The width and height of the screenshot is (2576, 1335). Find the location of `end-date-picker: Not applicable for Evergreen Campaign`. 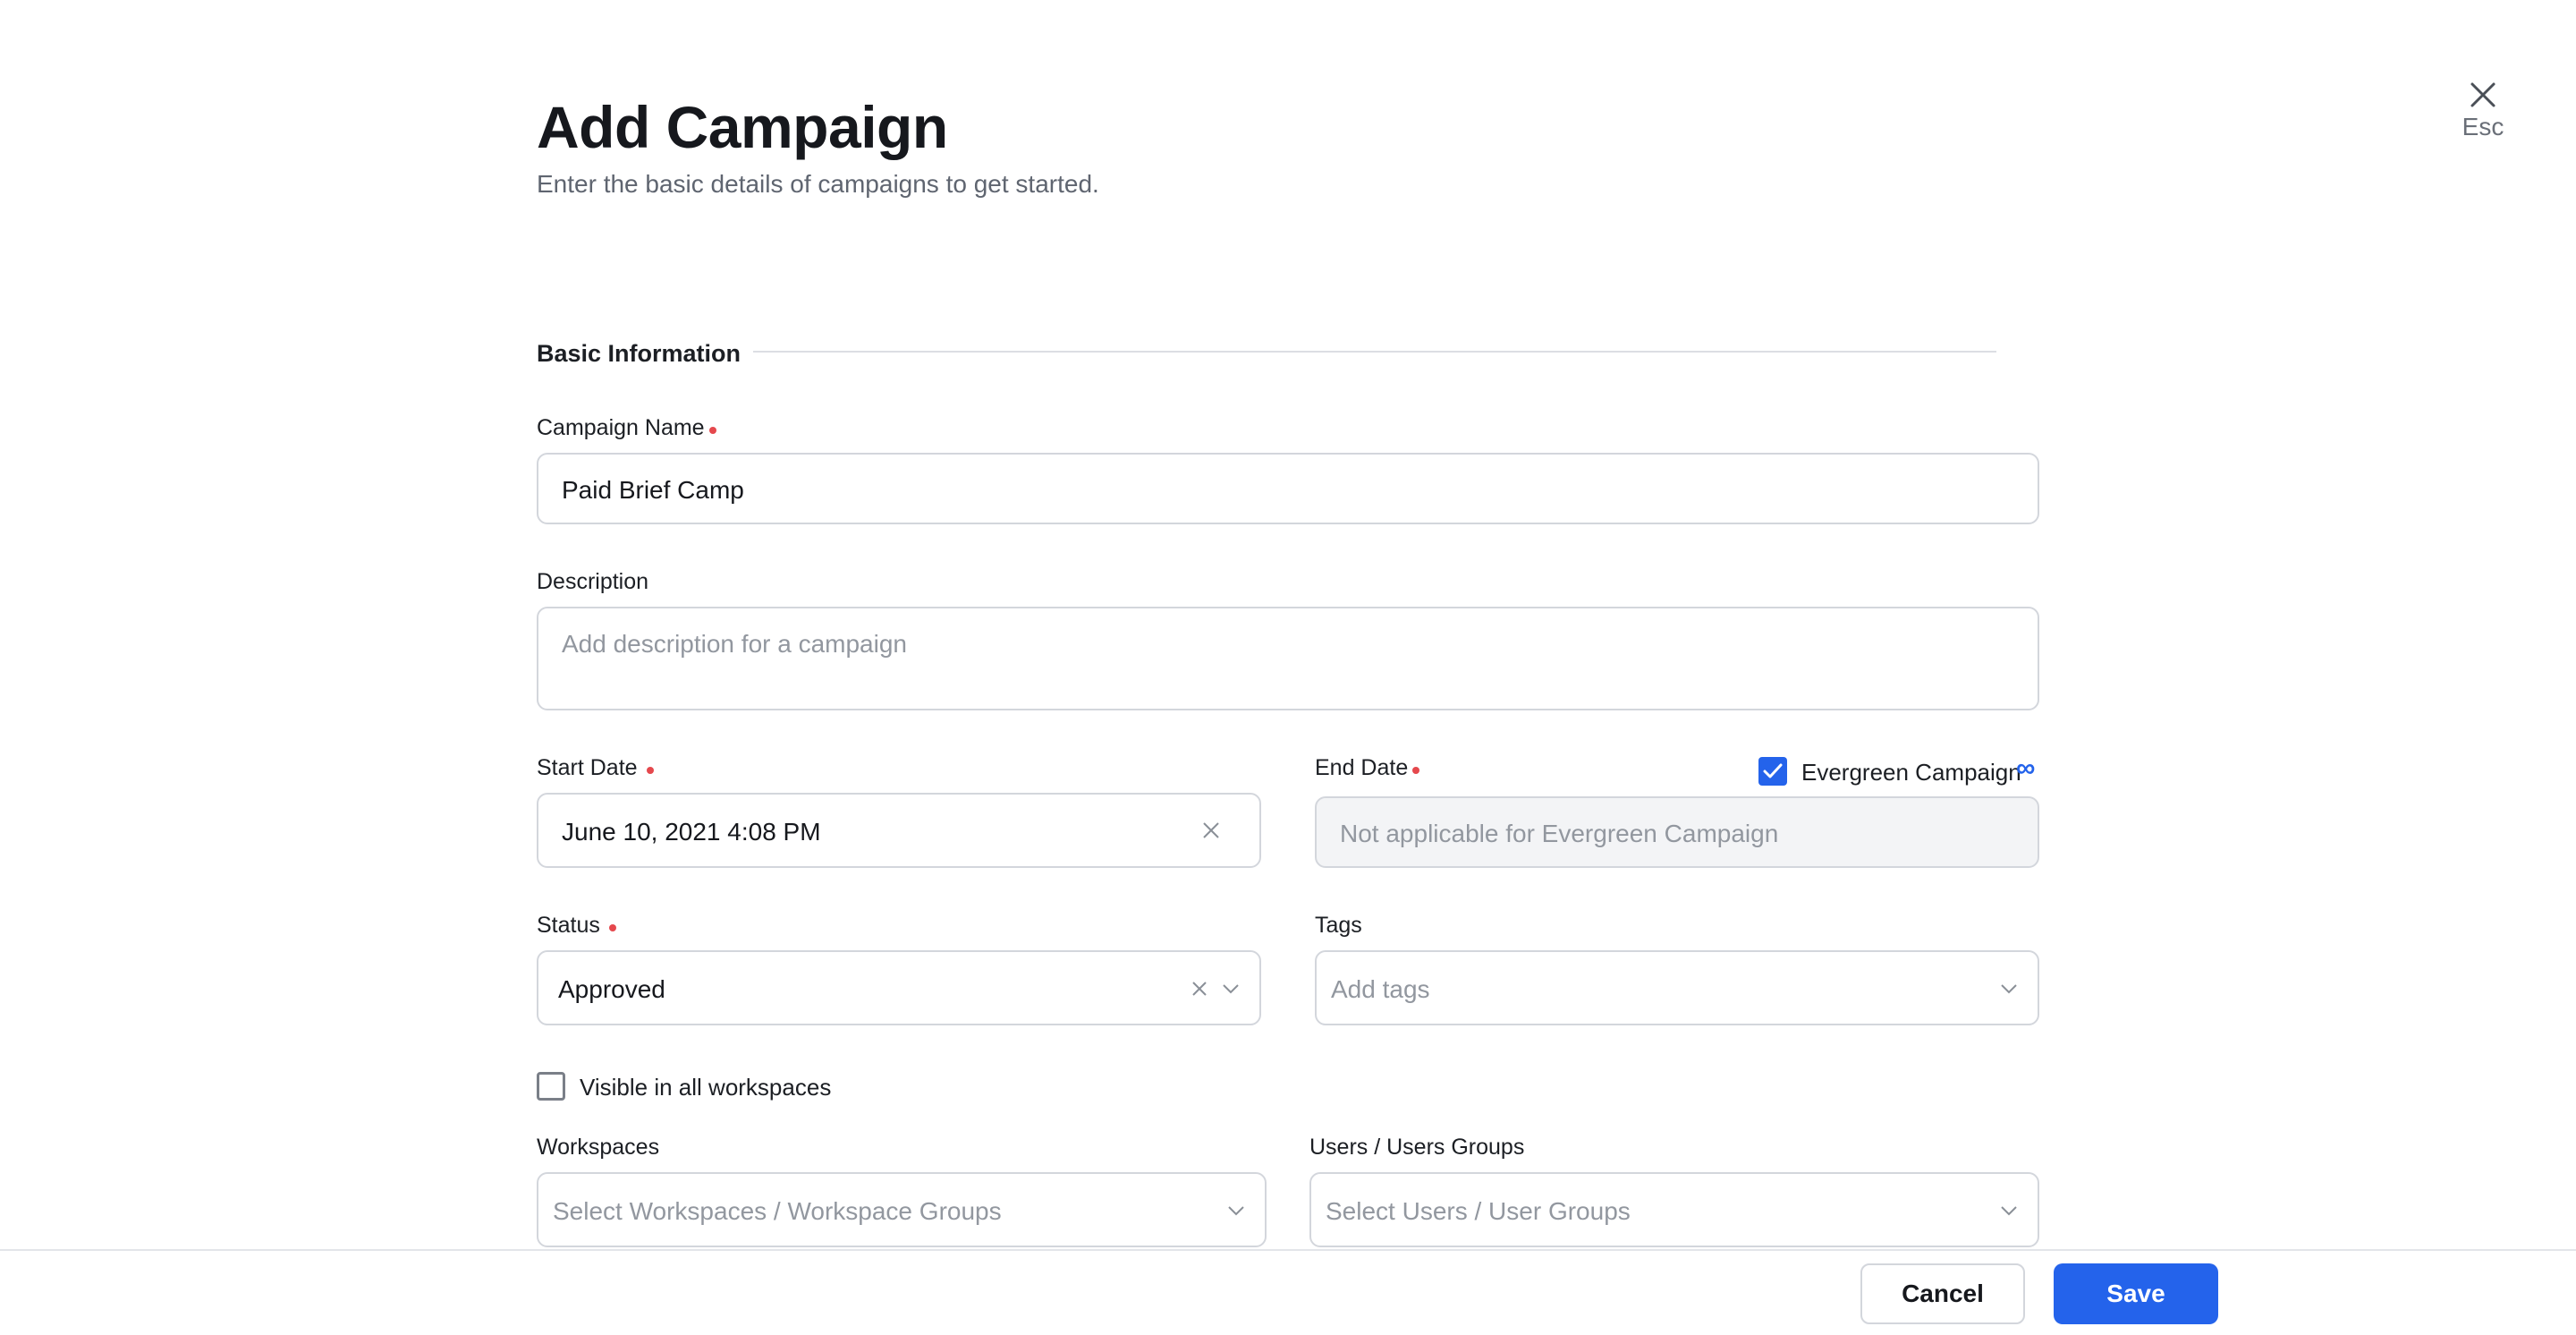

end-date-picker: Not applicable for Evergreen Campaign is located at coordinates (1677, 832).